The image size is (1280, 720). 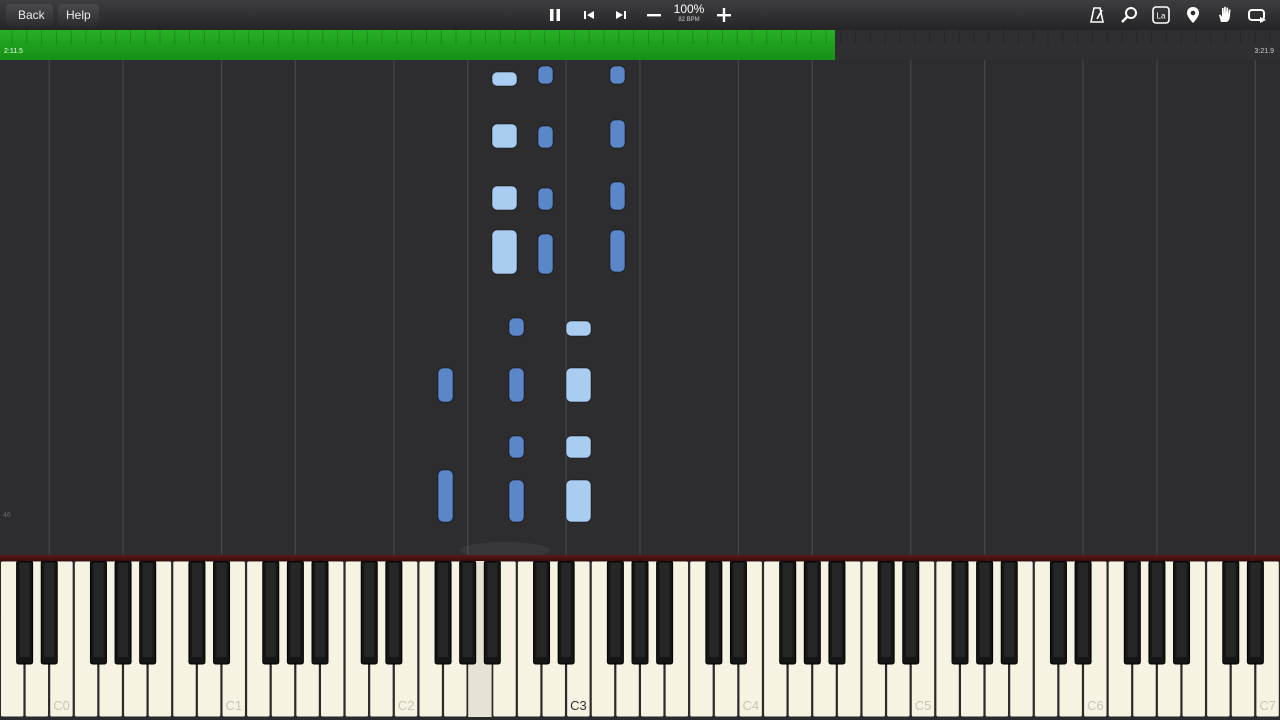 I want to click on octave-label: C6, so click(x=1095, y=705).